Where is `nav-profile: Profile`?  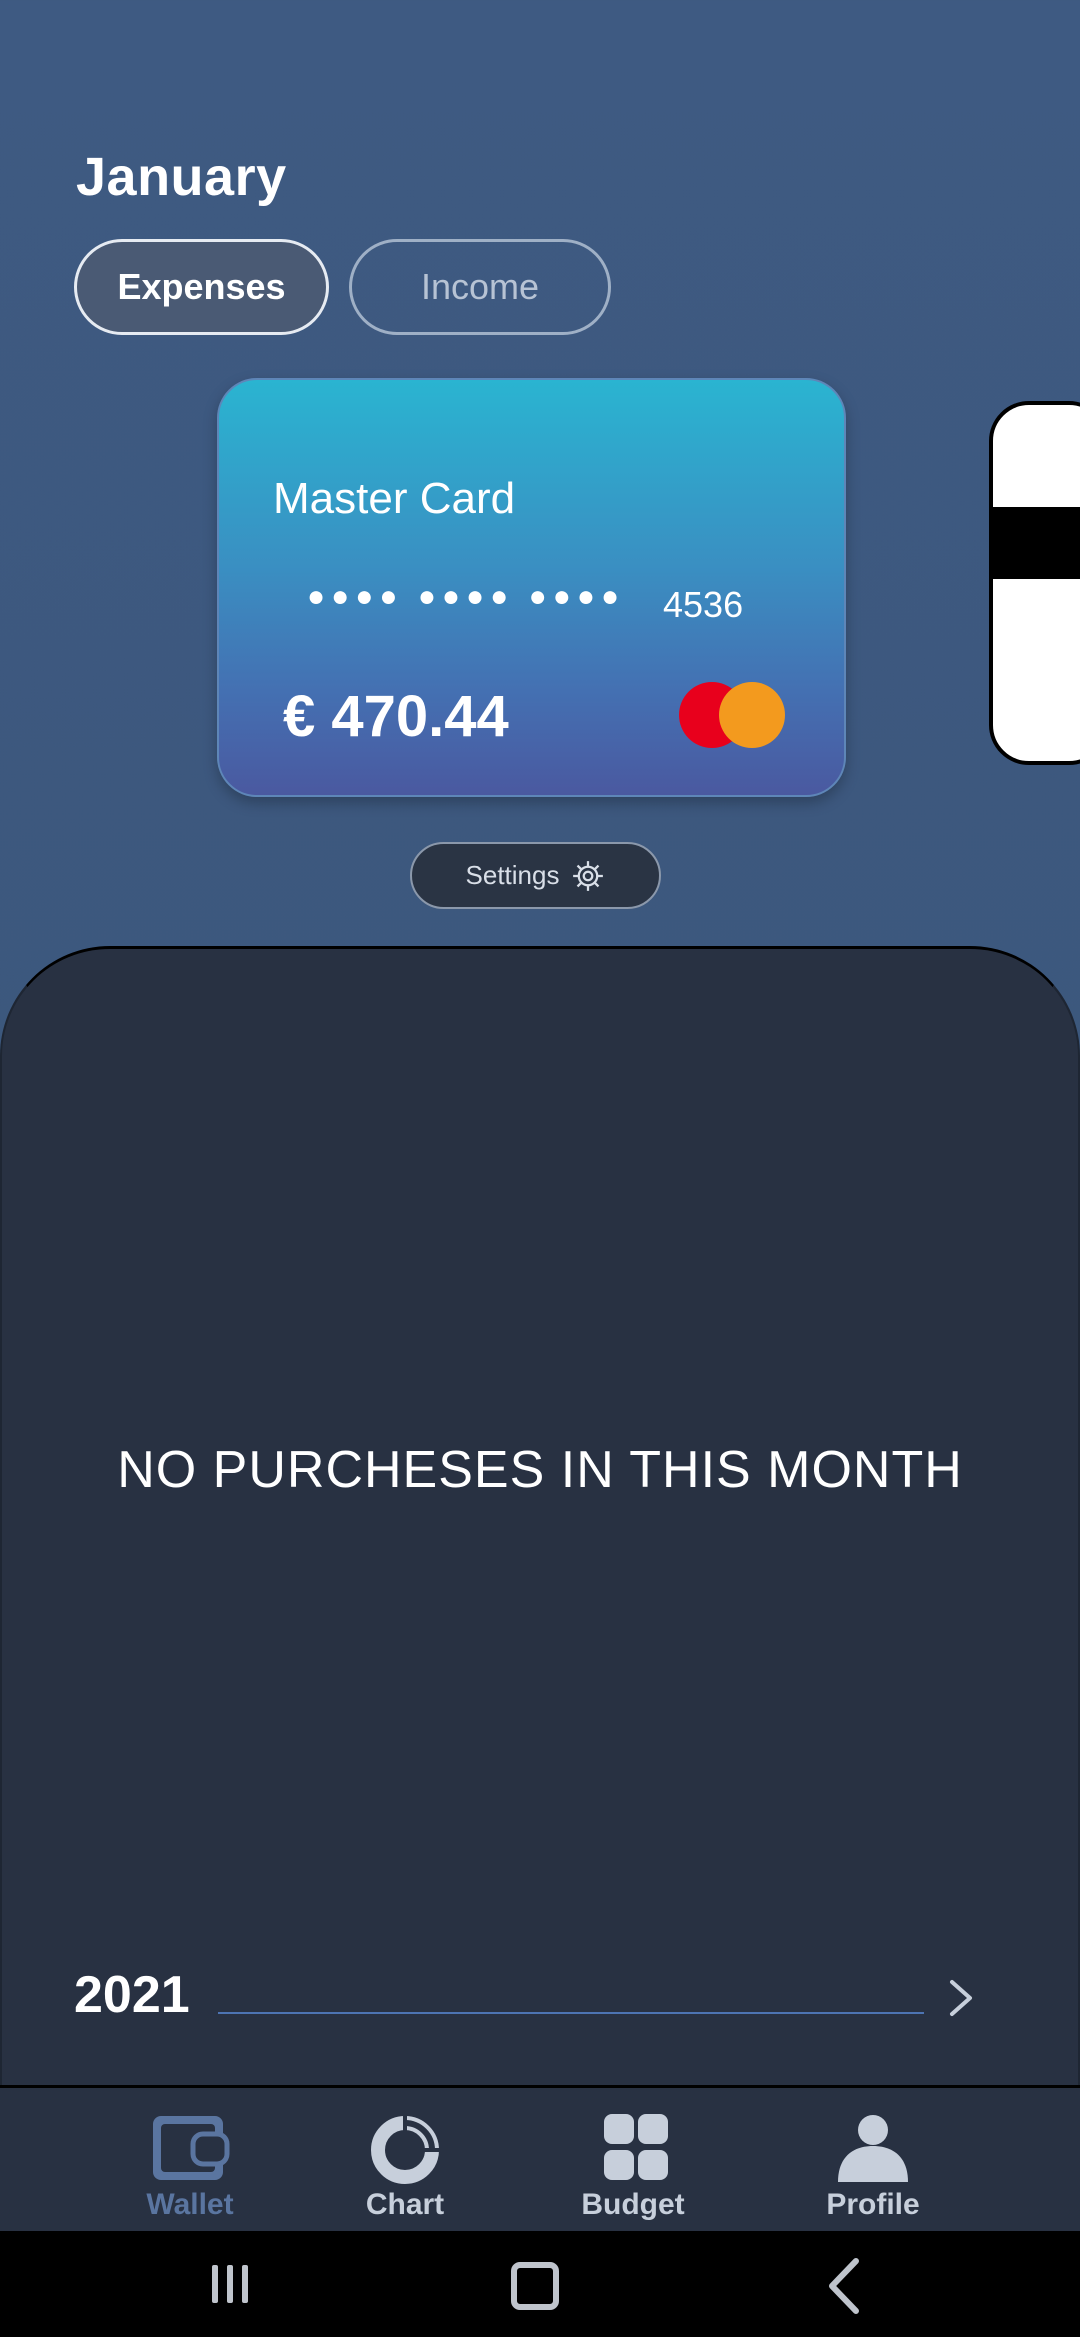
nav-profile: Profile is located at coordinates (873, 2167).